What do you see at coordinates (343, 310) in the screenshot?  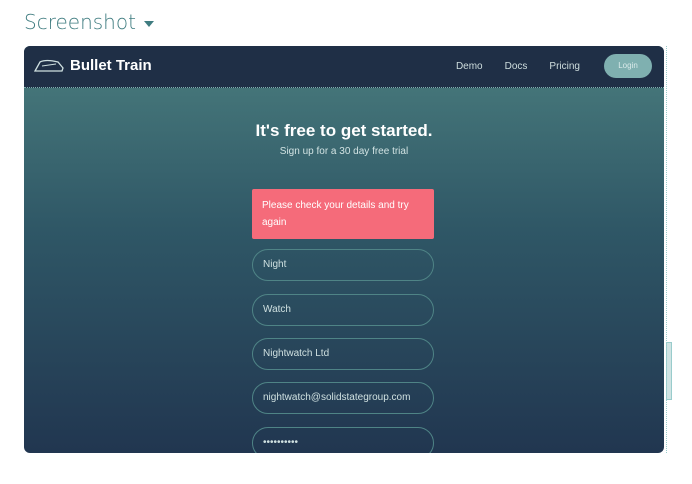 I see `last-name-input: Watch` at bounding box center [343, 310].